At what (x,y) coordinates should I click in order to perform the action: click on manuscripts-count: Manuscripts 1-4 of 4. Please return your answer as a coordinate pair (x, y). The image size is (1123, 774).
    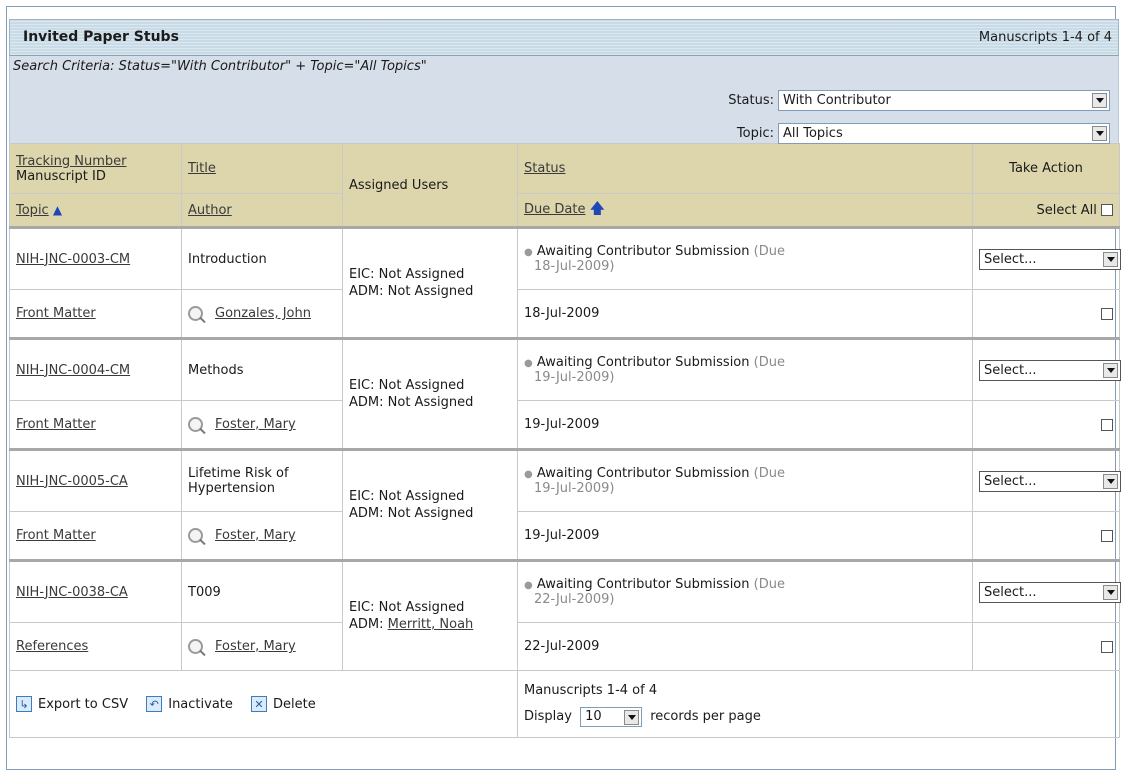
    Looking at the image, I should click on (1045, 37).